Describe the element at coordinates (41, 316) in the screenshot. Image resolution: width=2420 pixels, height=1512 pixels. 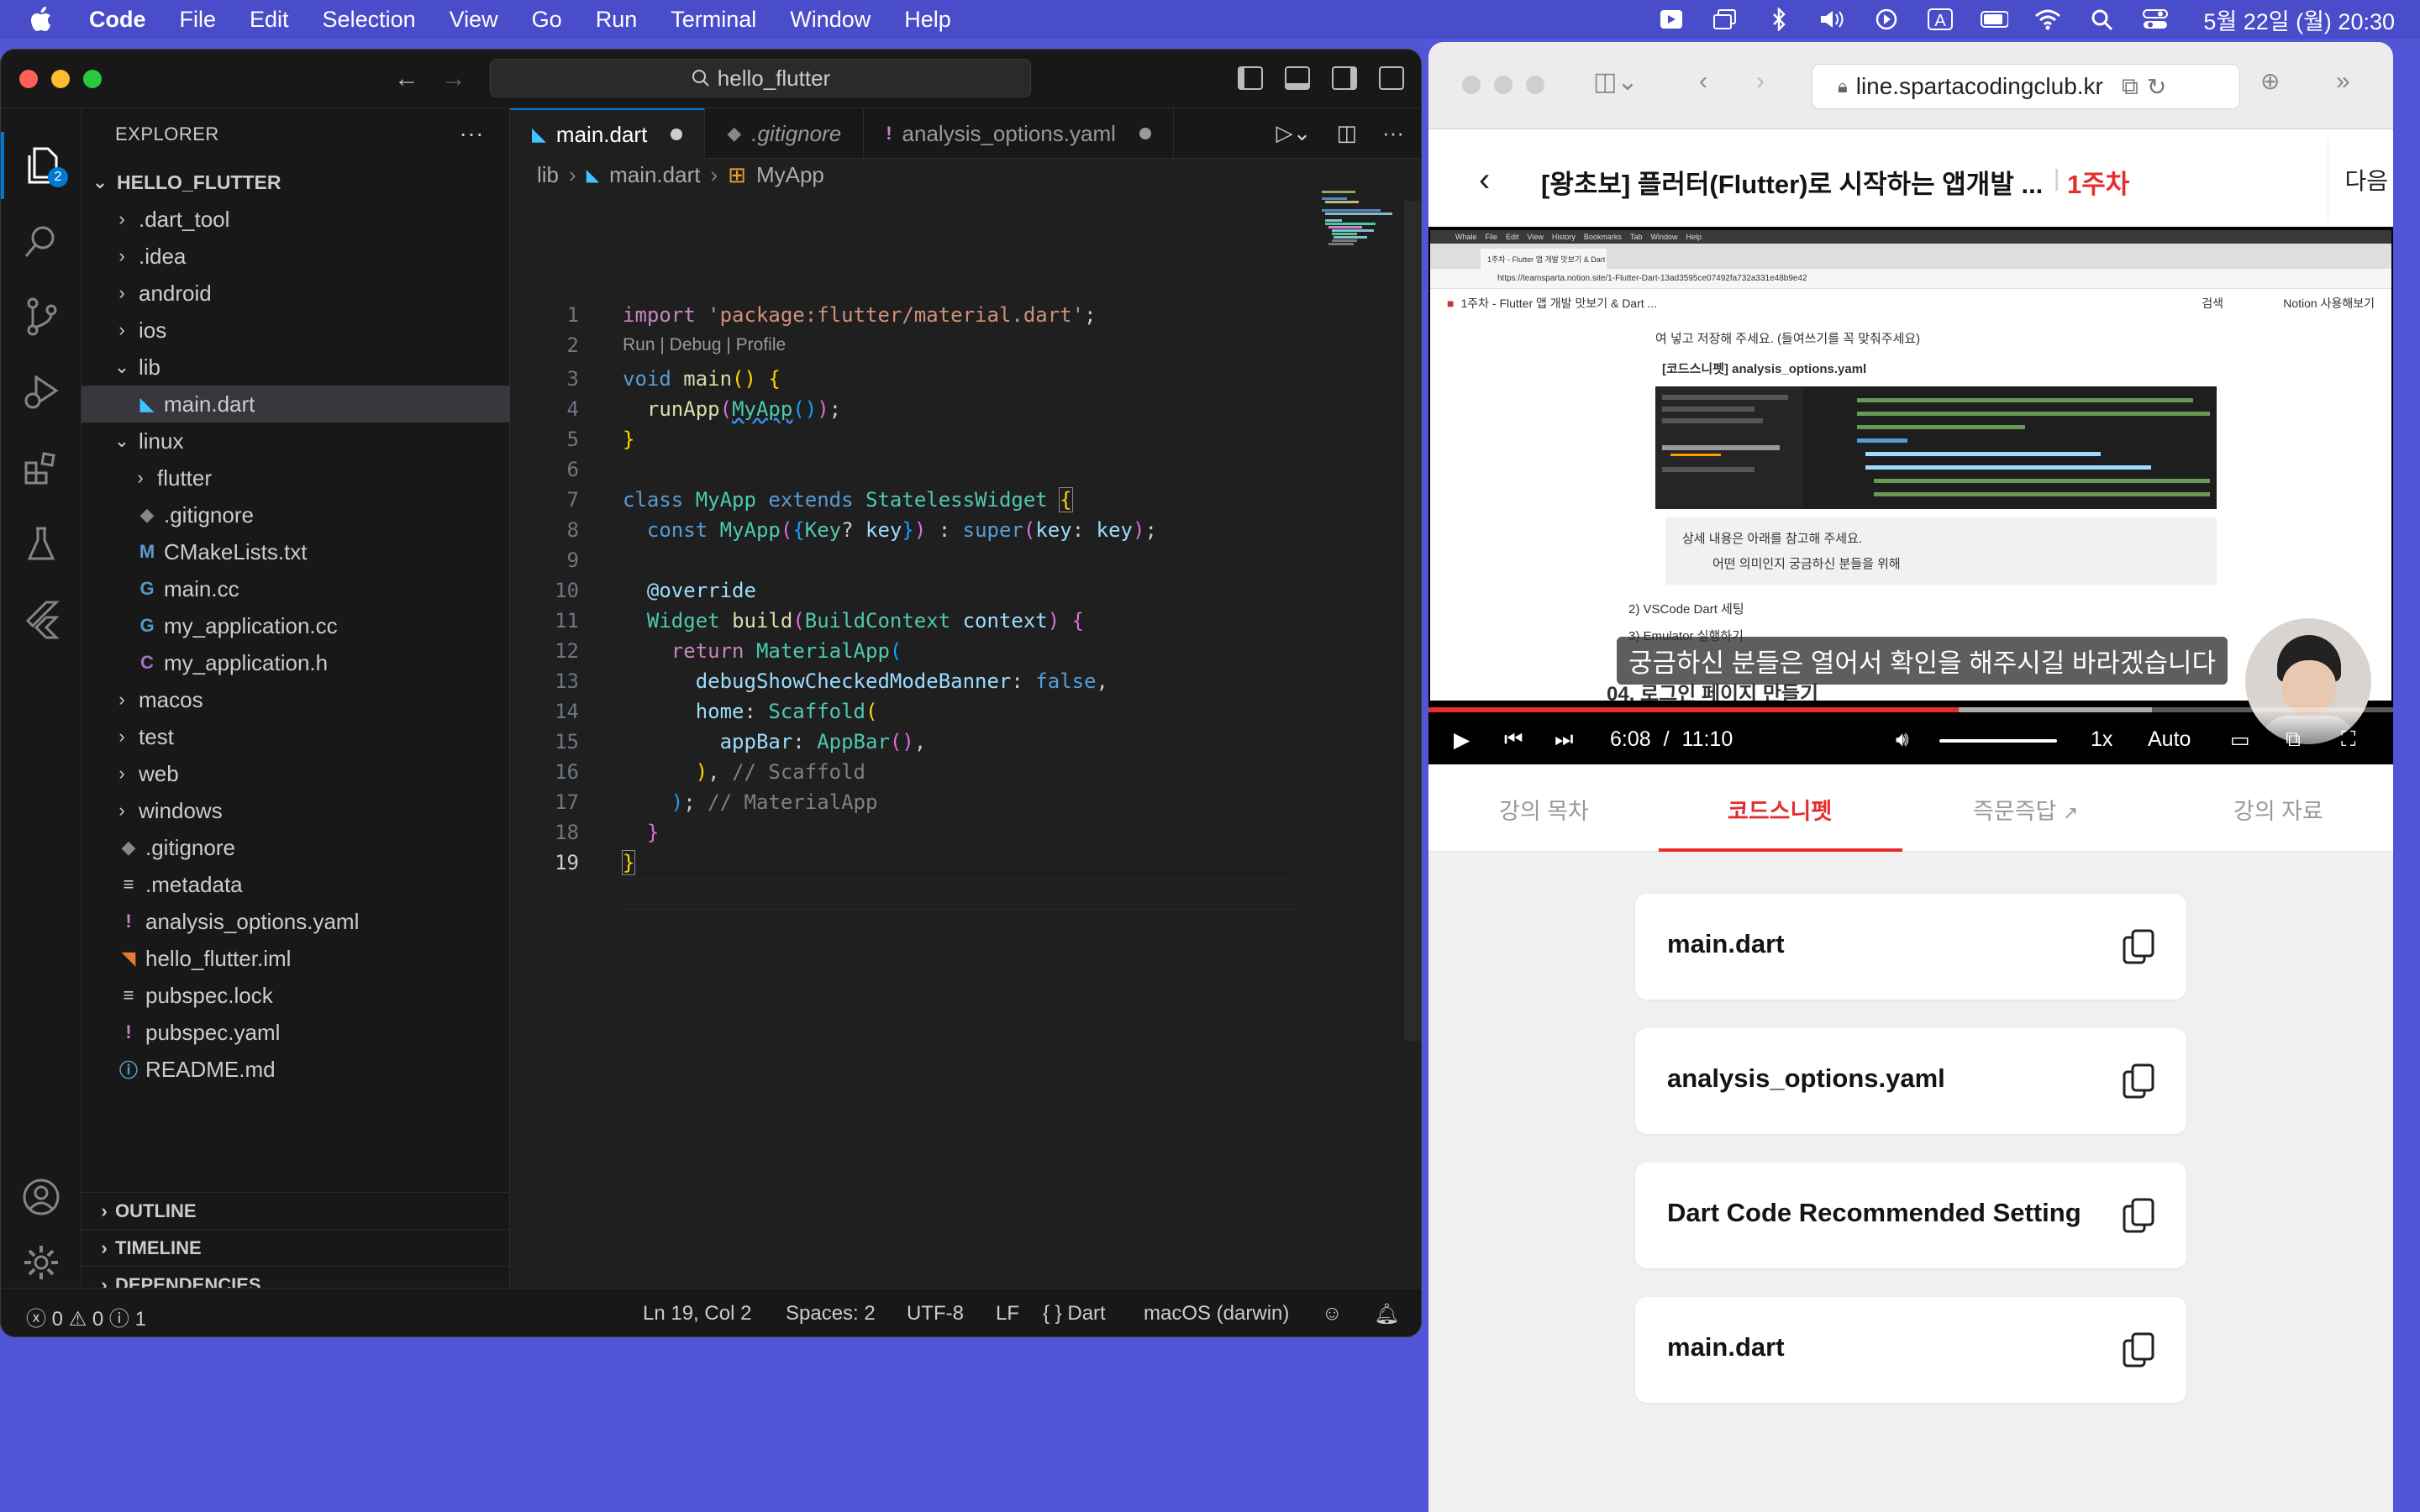
I see `source-control-icon` at that location.